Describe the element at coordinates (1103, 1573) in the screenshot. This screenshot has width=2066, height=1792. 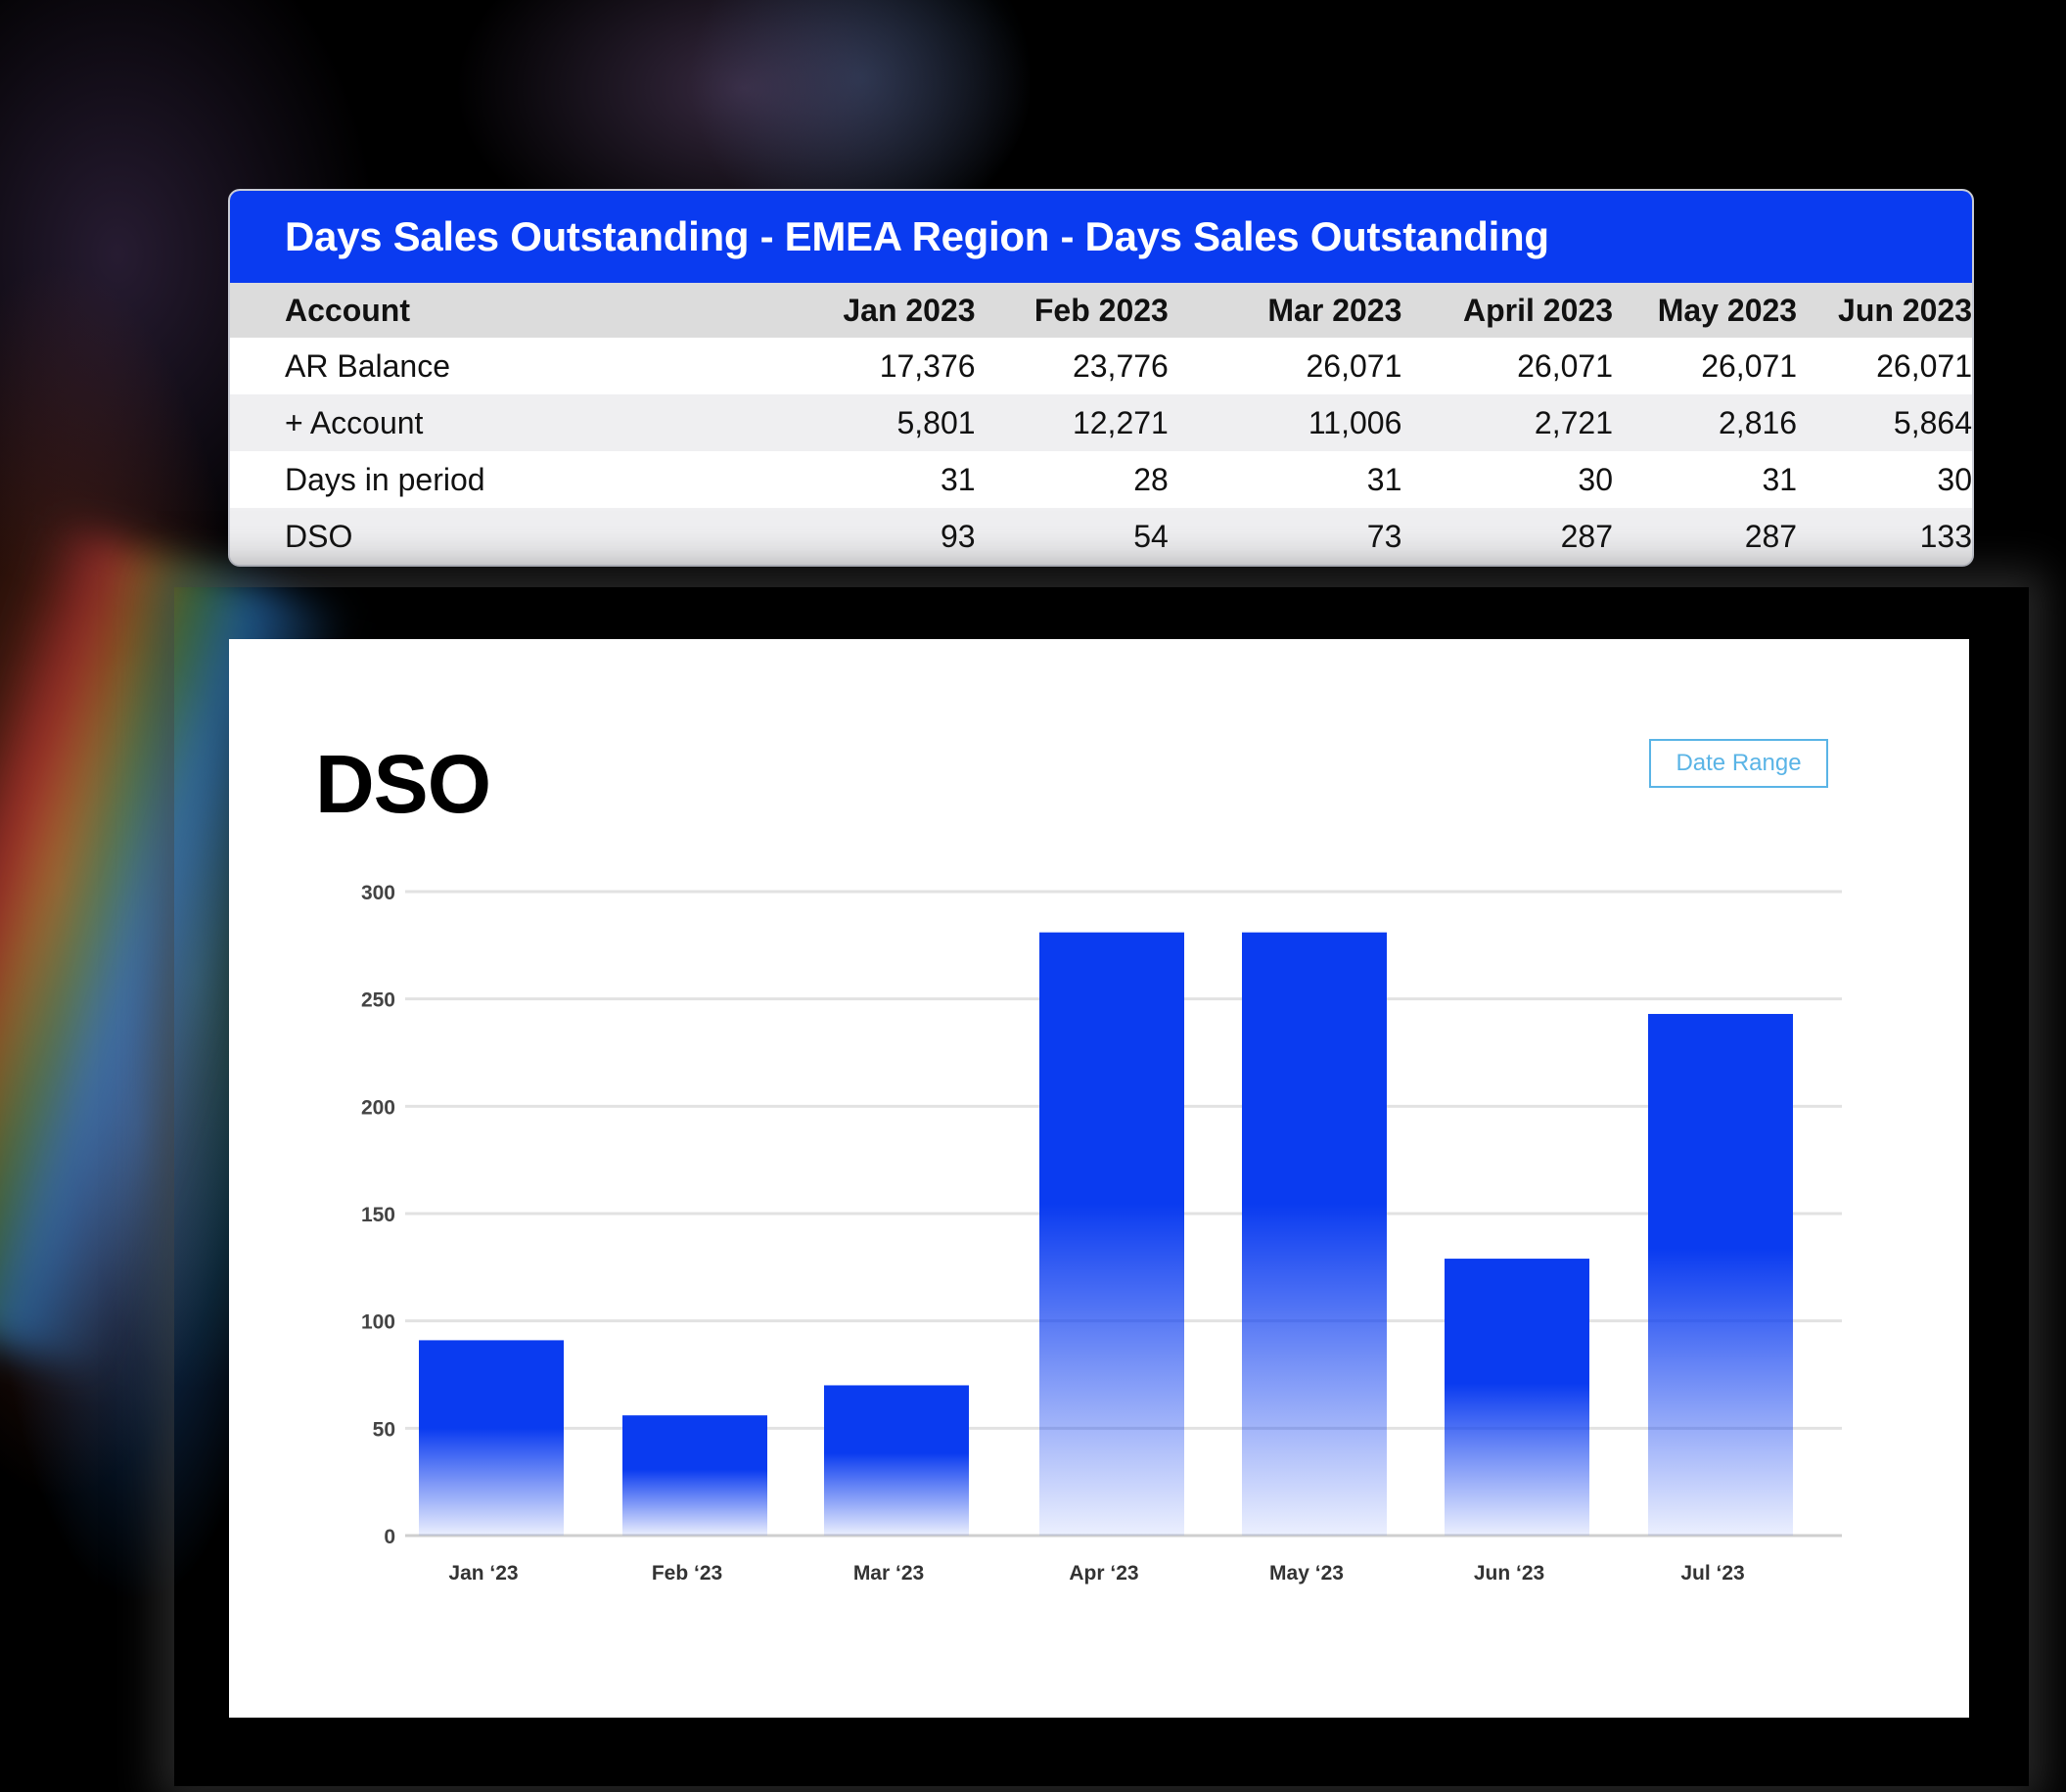
I see `x-tick-label: Apr ‘23` at that location.